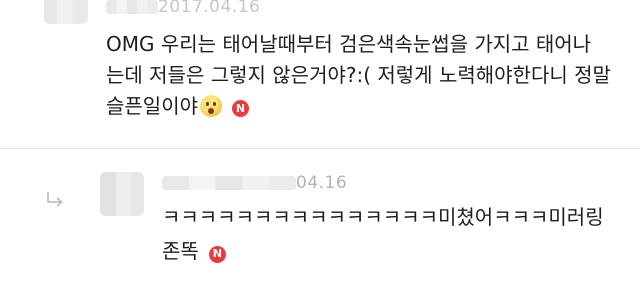 The width and height of the screenshot is (640, 298). I want to click on comment-line-text: 슬픈일이야, so click(152, 106).